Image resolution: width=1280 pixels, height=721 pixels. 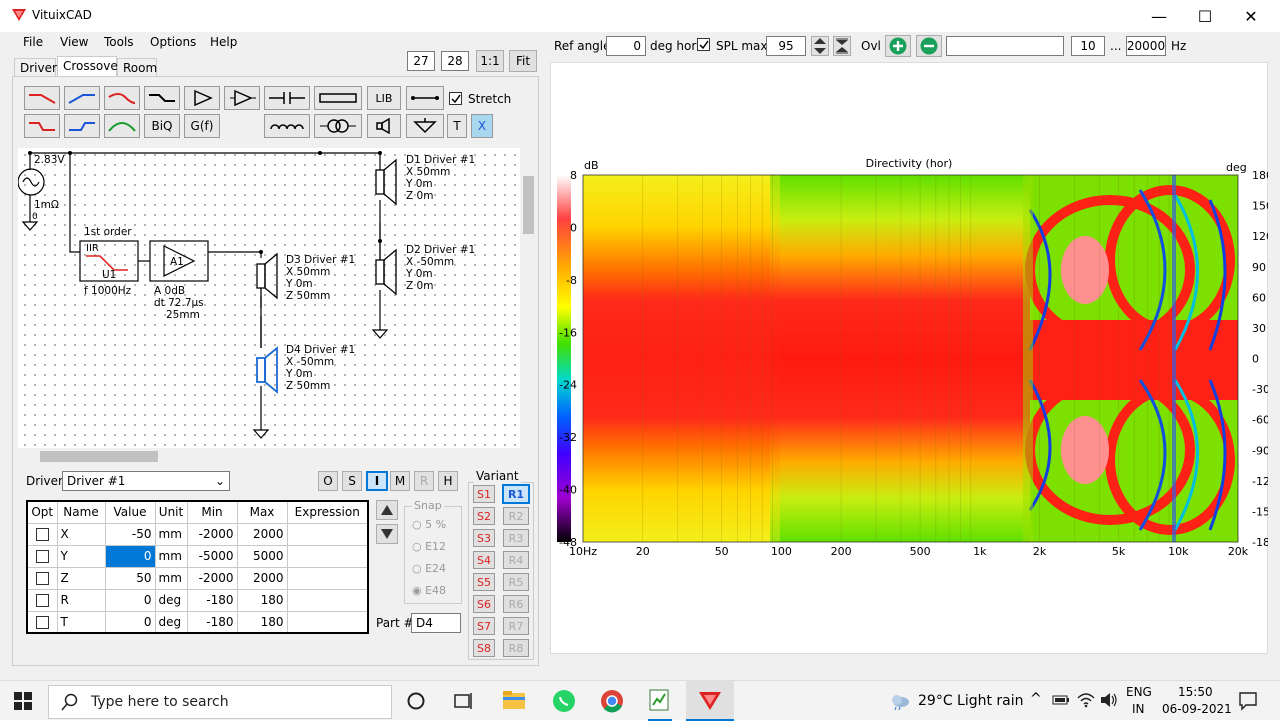 I want to click on variant-s7-button: S7, so click(x=484, y=626).